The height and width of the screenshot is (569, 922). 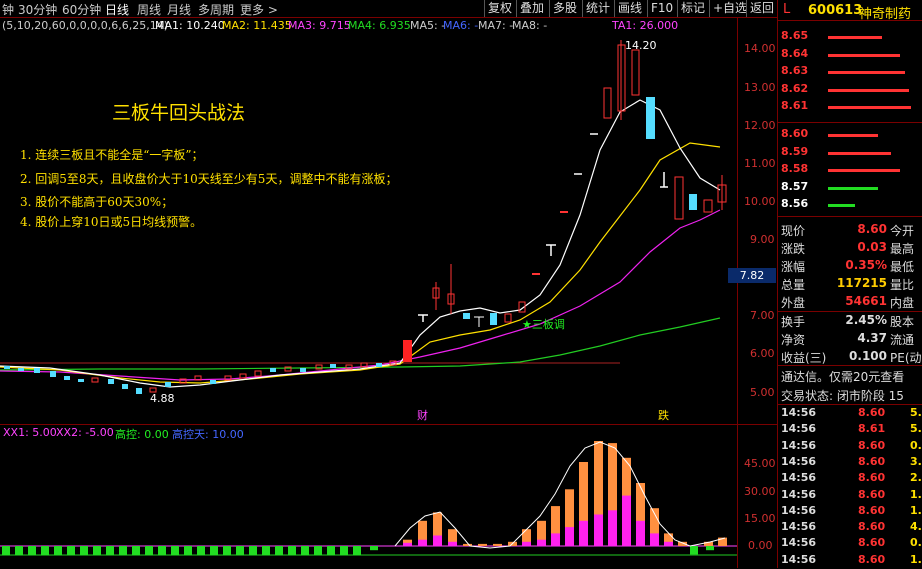 What do you see at coordinates (793, 249) in the screenshot?
I see `stat-label: 涨跌` at bounding box center [793, 249].